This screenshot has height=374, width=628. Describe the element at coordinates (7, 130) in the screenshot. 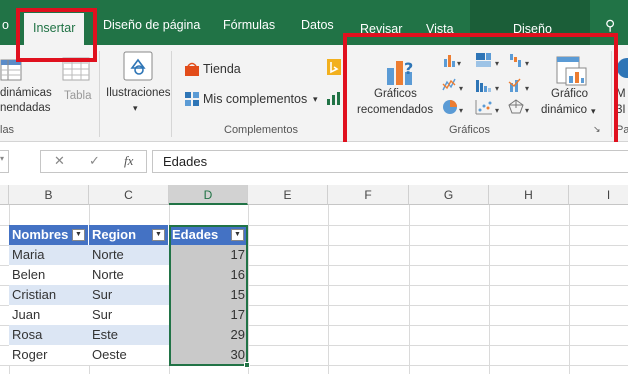

I see `tables-group-label: las` at that location.